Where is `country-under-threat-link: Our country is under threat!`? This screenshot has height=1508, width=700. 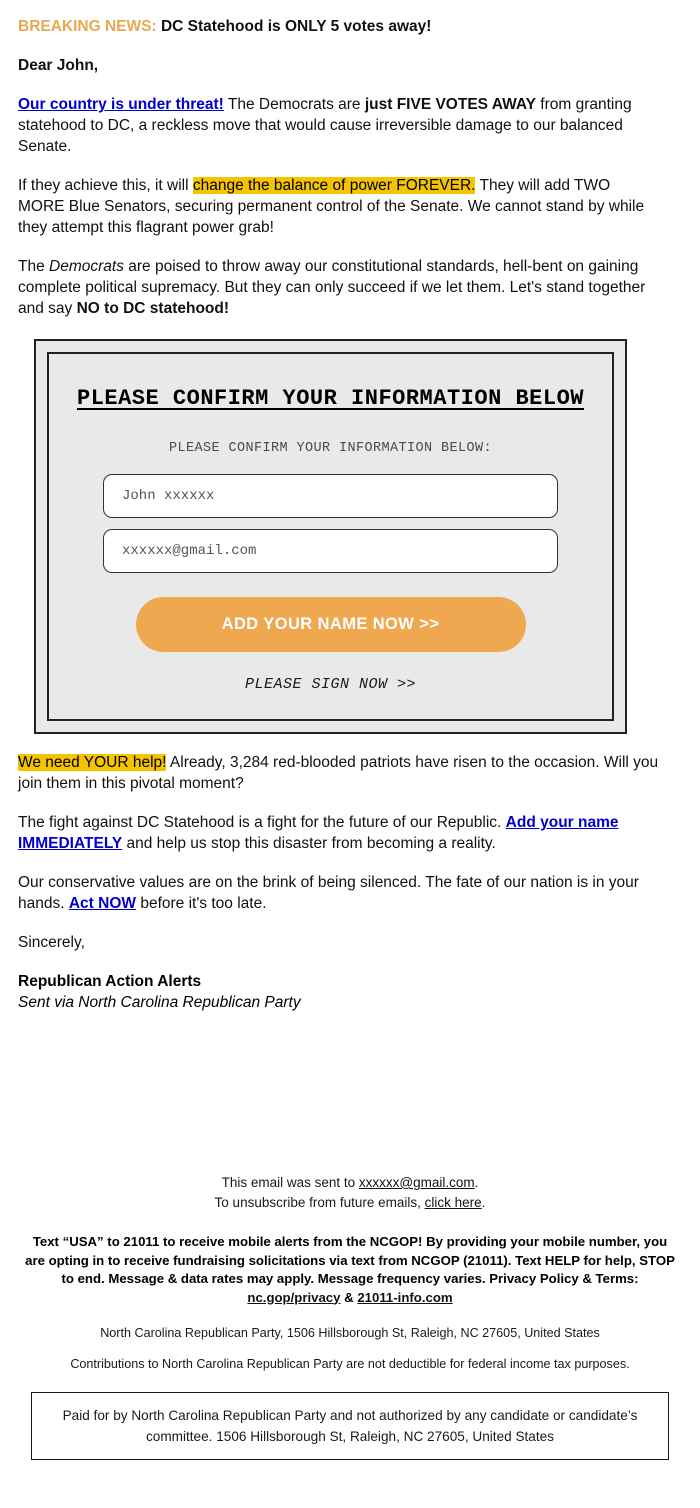 country-under-threat-link: Our country is under threat! is located at coordinates (121, 104).